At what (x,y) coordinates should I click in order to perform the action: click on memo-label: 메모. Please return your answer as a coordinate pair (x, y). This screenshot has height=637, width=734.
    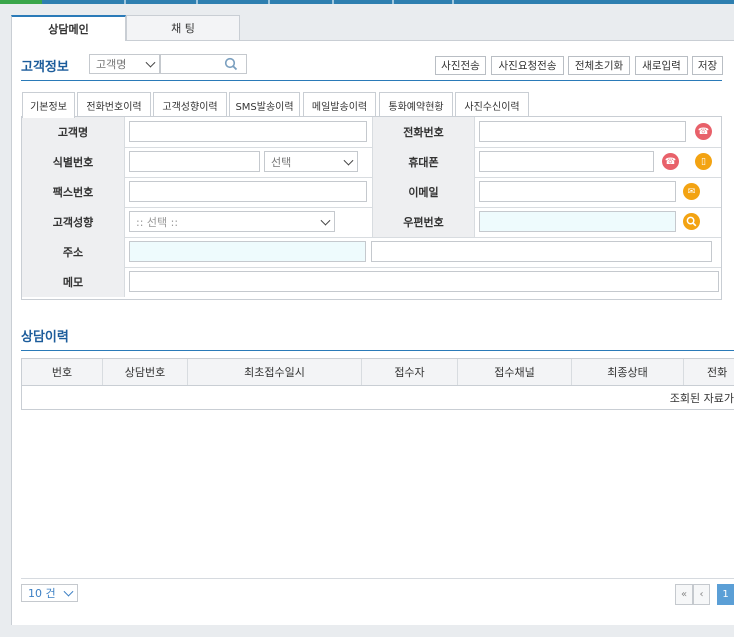
    Looking at the image, I should click on (73, 282).